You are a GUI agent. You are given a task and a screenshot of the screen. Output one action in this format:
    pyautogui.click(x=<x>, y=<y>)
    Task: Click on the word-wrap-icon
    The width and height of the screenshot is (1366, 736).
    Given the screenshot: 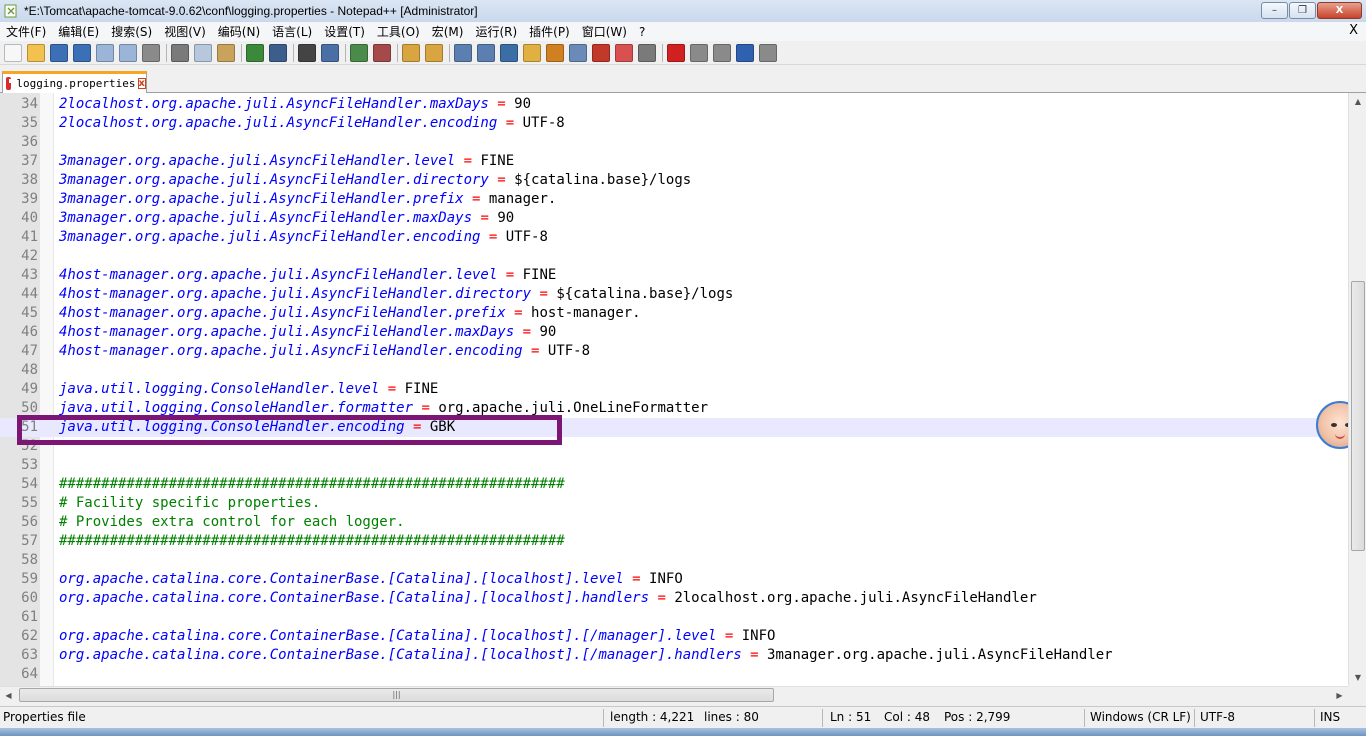 What is the action you would take?
    pyautogui.click(x=463, y=52)
    